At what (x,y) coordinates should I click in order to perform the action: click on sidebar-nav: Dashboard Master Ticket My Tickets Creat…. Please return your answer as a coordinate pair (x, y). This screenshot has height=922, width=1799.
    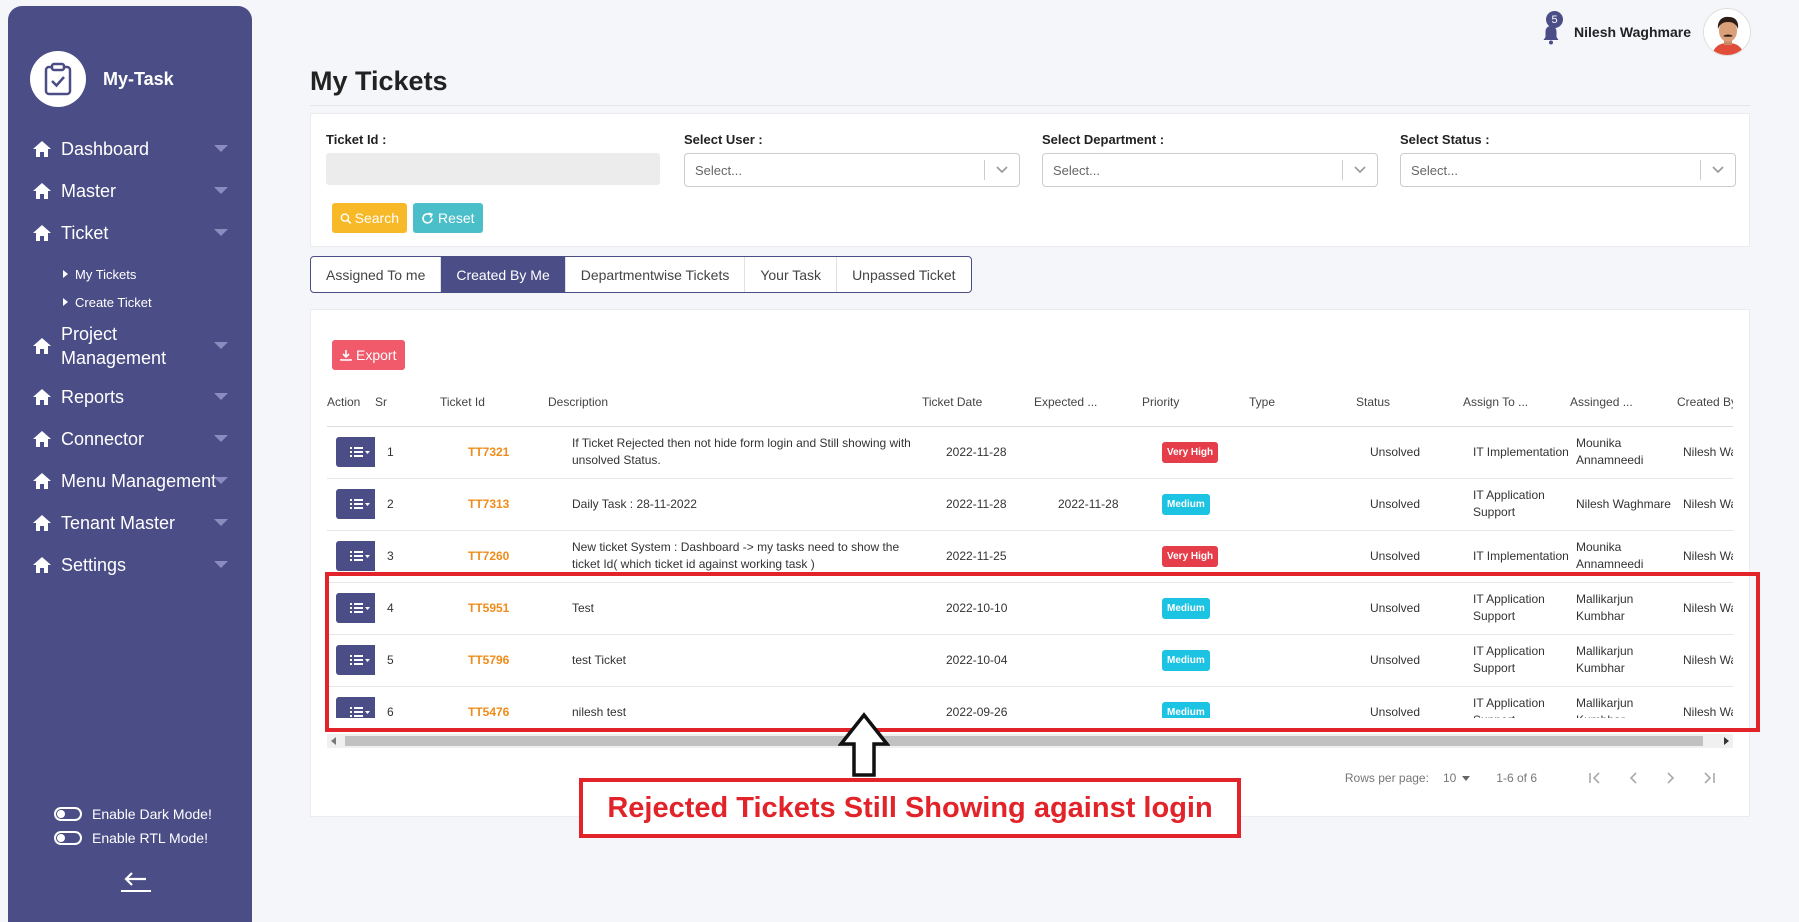
    Looking at the image, I should click on (130, 357).